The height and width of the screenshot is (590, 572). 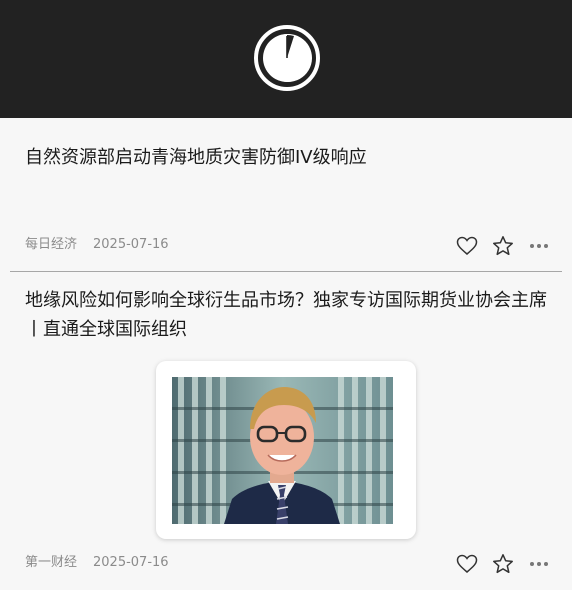 What do you see at coordinates (287, 157) in the screenshot?
I see `article-title: 自然资源部启动青海地质灾害防御IV级响应` at bounding box center [287, 157].